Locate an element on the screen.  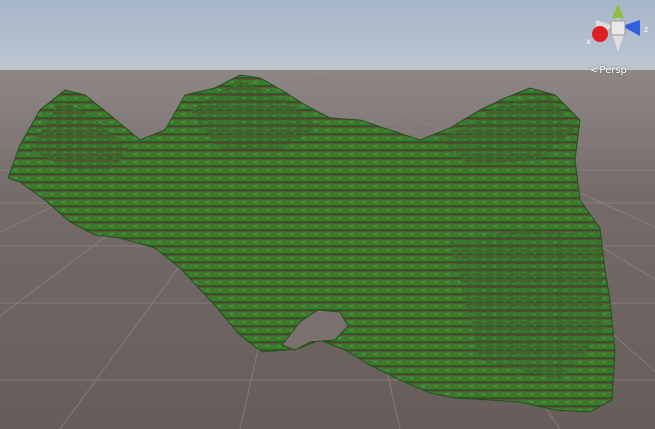
projection-label: Persp is located at coordinates (613, 70).